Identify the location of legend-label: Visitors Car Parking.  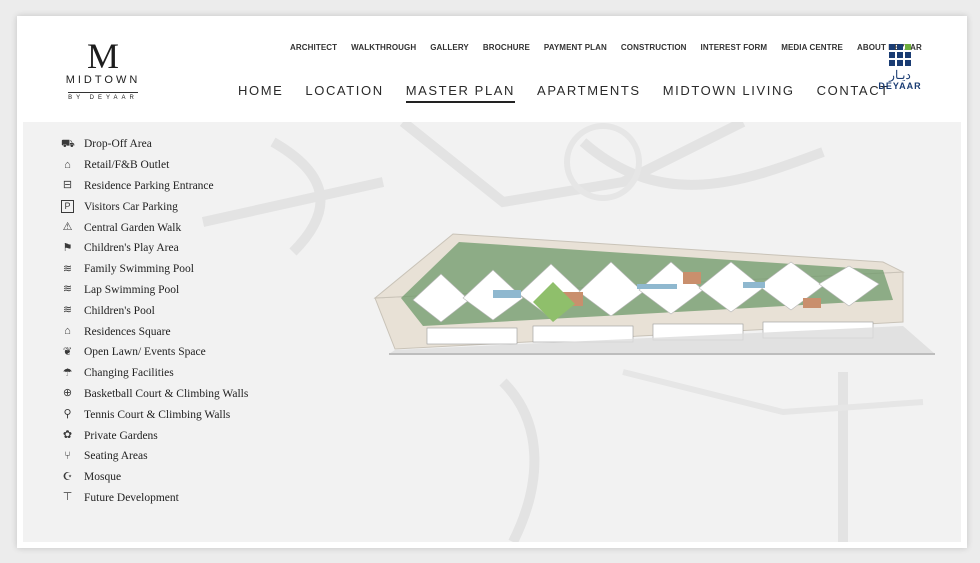
(131, 206).